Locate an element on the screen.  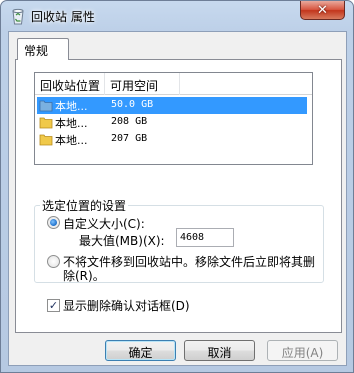
list-item: 本地... 207 GB is located at coordinates (172, 139).